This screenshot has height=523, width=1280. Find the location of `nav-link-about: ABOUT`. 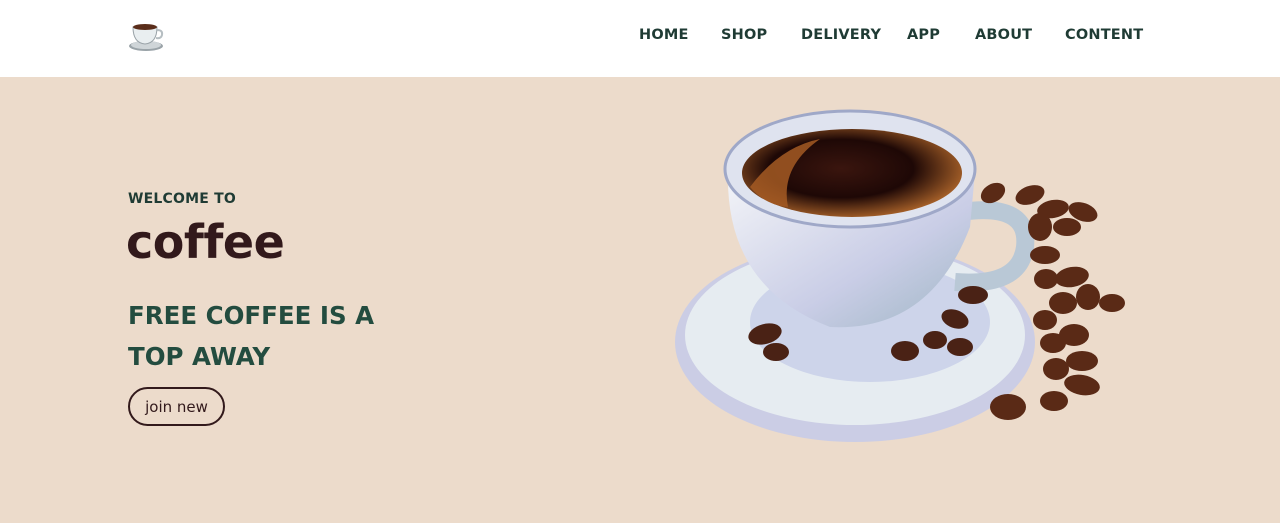

nav-link-about: ABOUT is located at coordinates (1003, 35).